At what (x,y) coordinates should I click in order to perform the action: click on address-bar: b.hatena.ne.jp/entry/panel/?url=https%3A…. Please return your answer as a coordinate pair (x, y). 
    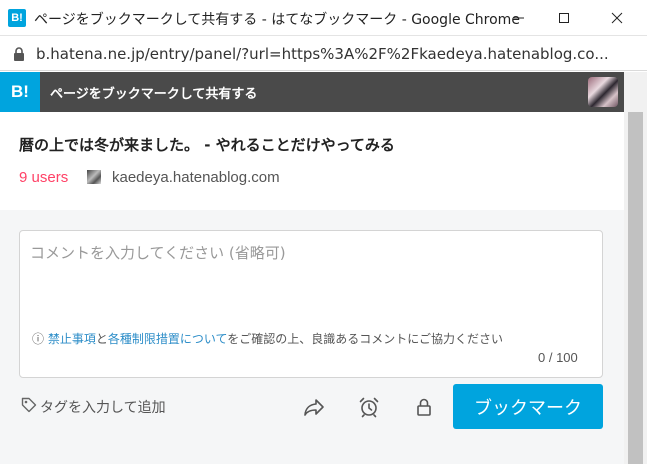
    Looking at the image, I should click on (323, 54).